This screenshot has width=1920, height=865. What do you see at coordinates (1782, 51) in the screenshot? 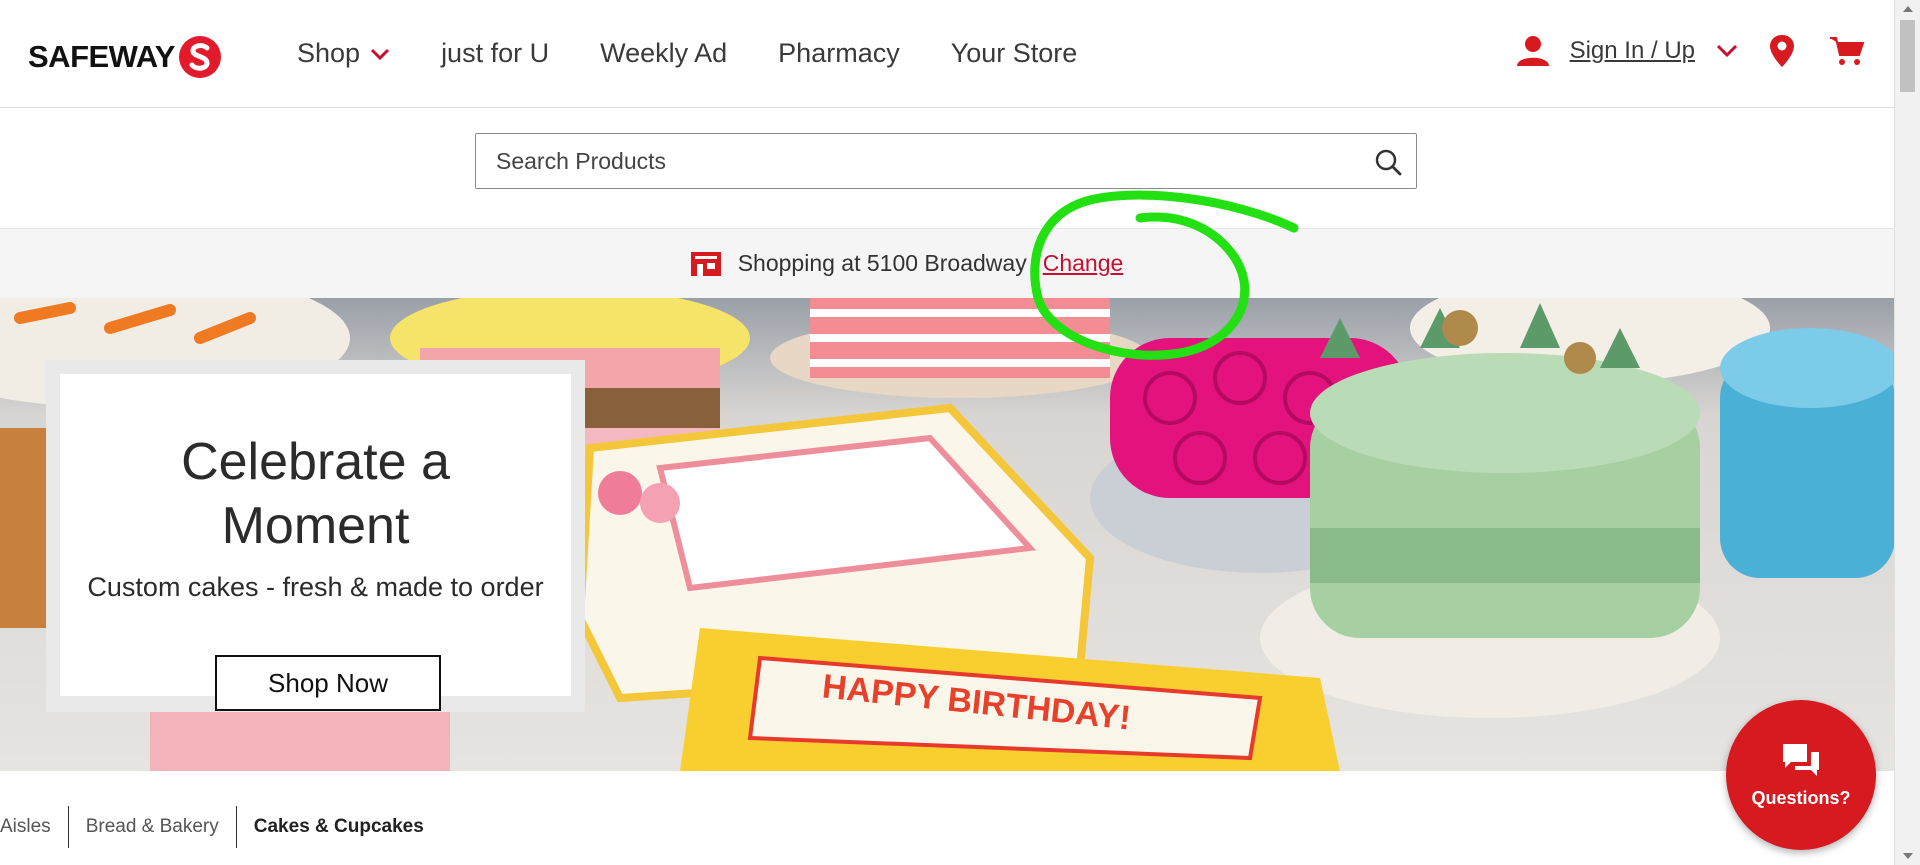
I see `location-pin-icon` at bounding box center [1782, 51].